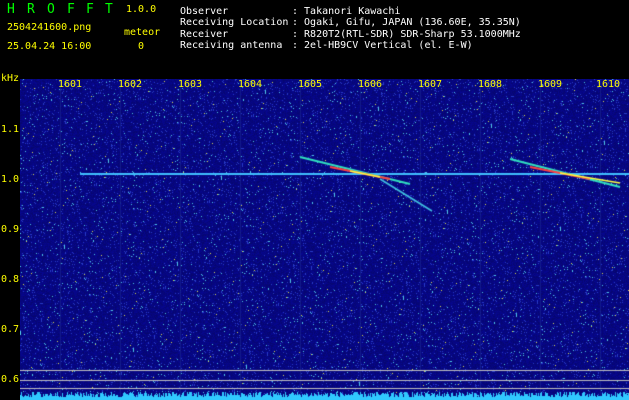 This screenshot has height=400, width=629. I want to click on antenna-value: : 2el-HB9CV Vertical (el. E-W), so click(382, 45).